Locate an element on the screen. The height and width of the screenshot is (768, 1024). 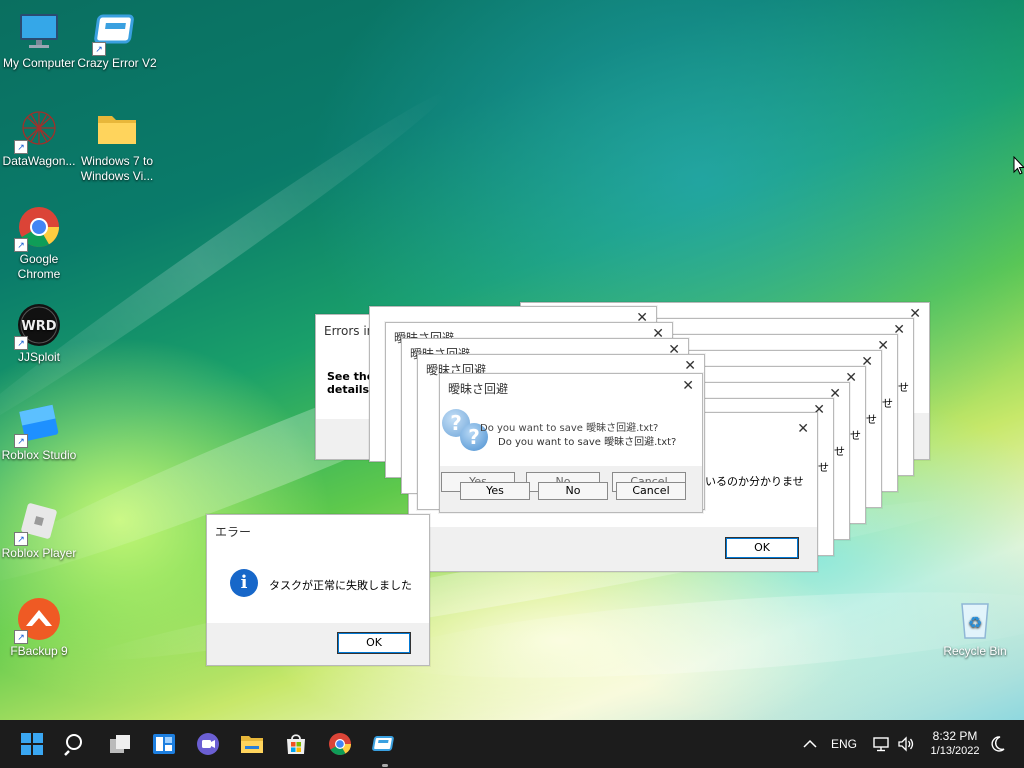
desktop-icon-my-computer: My Computer is located at coordinates (40, 39).